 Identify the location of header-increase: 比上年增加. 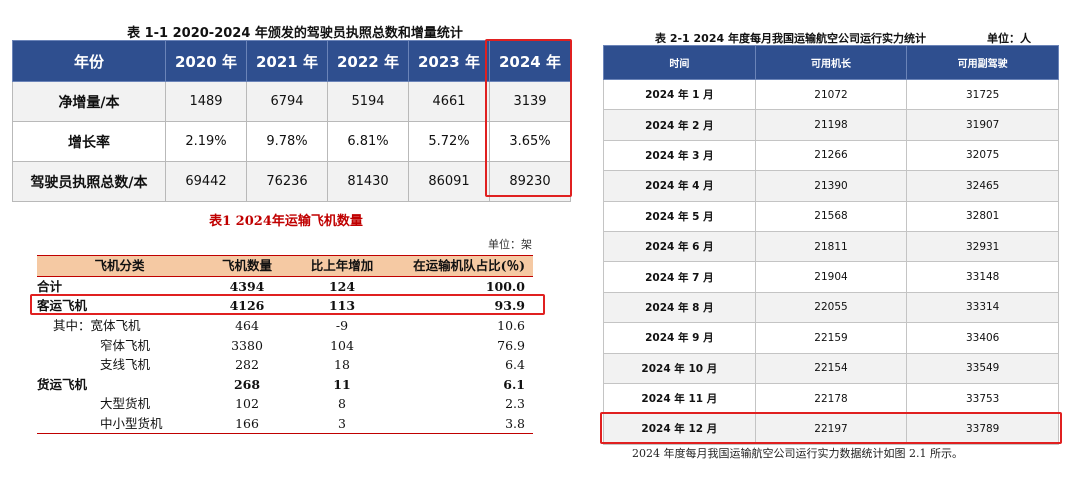
(342, 266).